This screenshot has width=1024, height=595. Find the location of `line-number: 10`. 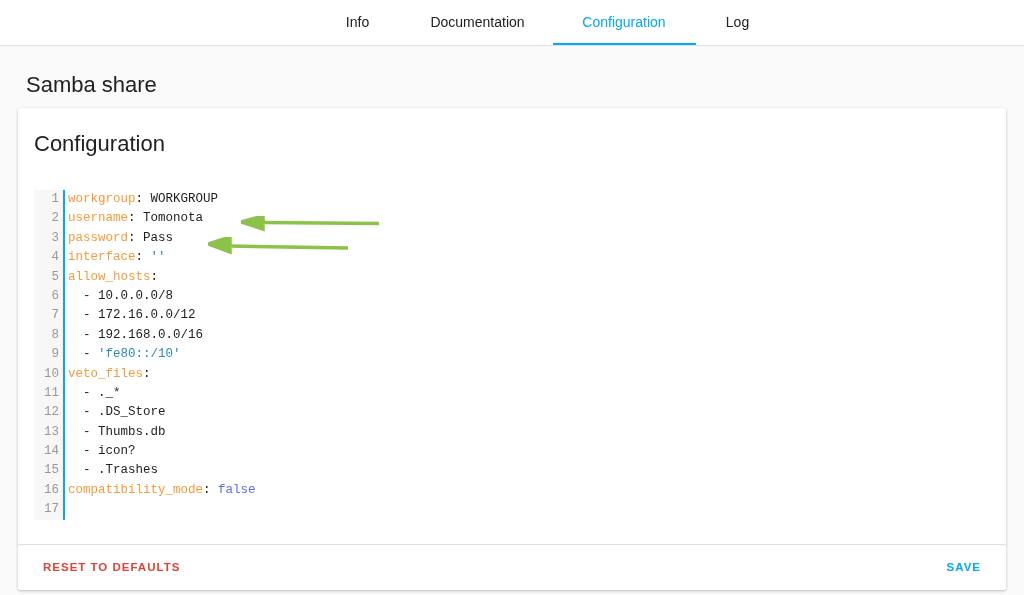

line-number: 10 is located at coordinates (51, 373).